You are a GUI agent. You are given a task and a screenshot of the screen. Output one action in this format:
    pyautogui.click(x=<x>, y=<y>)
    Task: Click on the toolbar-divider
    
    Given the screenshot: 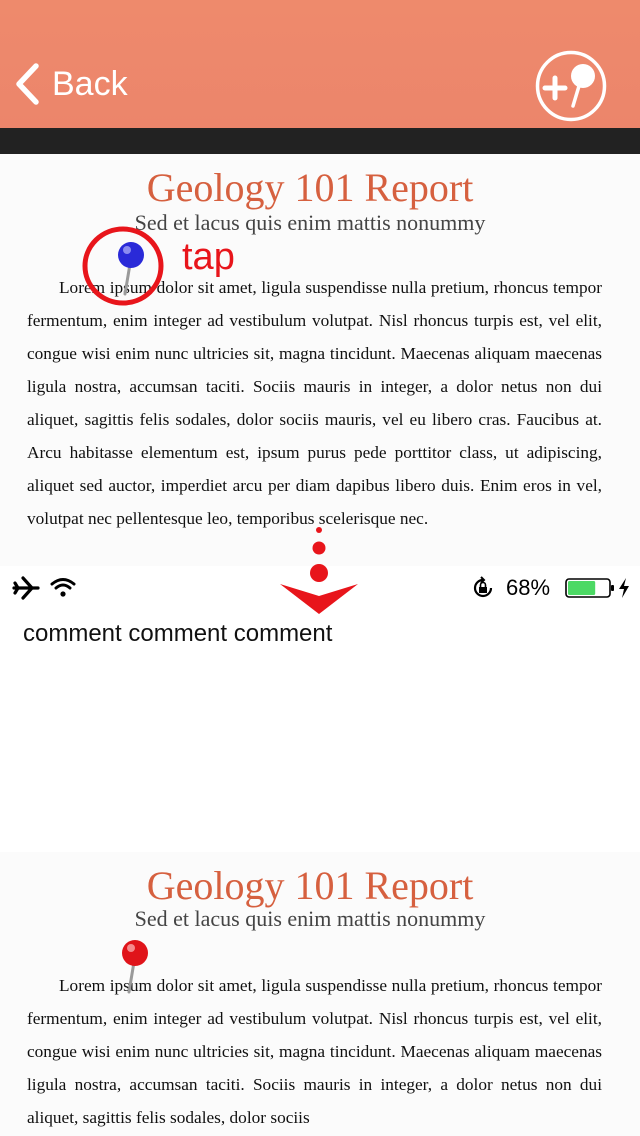 What is the action you would take?
    pyautogui.click(x=320, y=141)
    